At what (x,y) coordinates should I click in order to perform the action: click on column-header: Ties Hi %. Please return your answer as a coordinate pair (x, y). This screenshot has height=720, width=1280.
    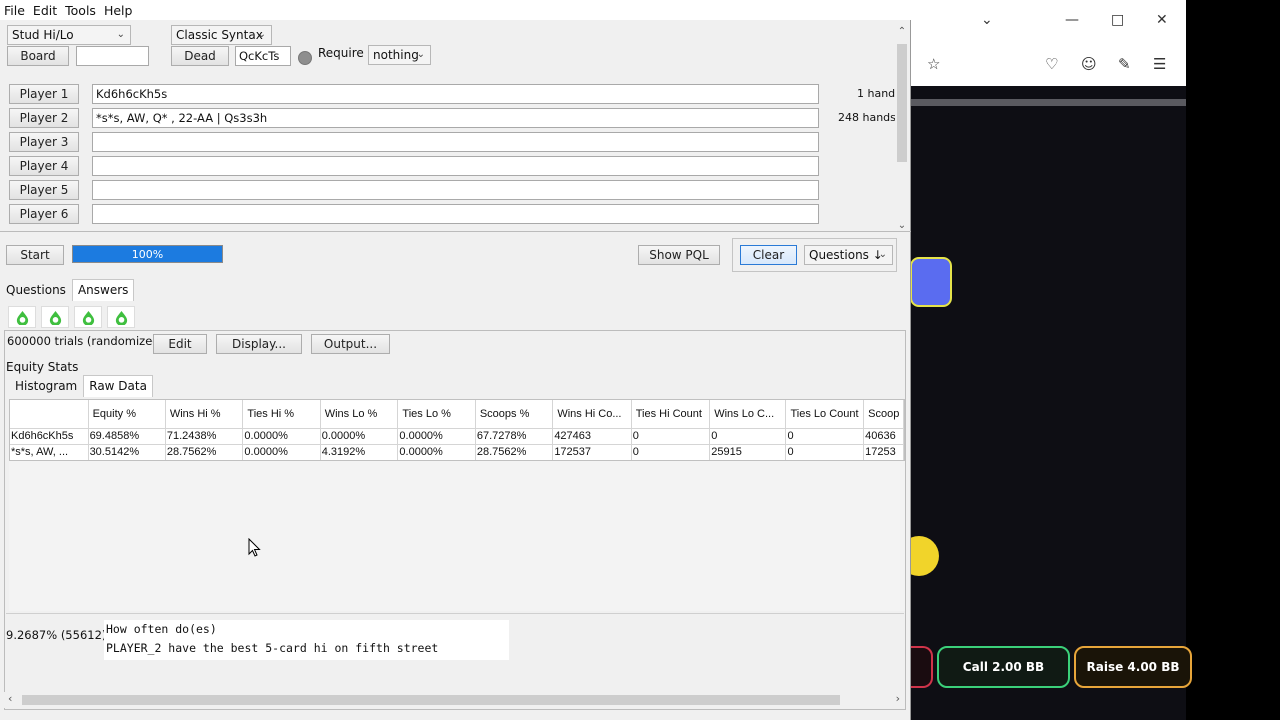
    Looking at the image, I should click on (281, 414).